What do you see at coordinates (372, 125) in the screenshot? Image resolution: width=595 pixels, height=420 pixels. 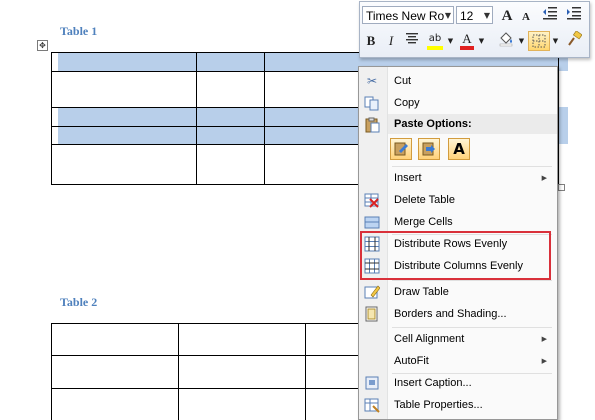 I see `clipboard-icon` at bounding box center [372, 125].